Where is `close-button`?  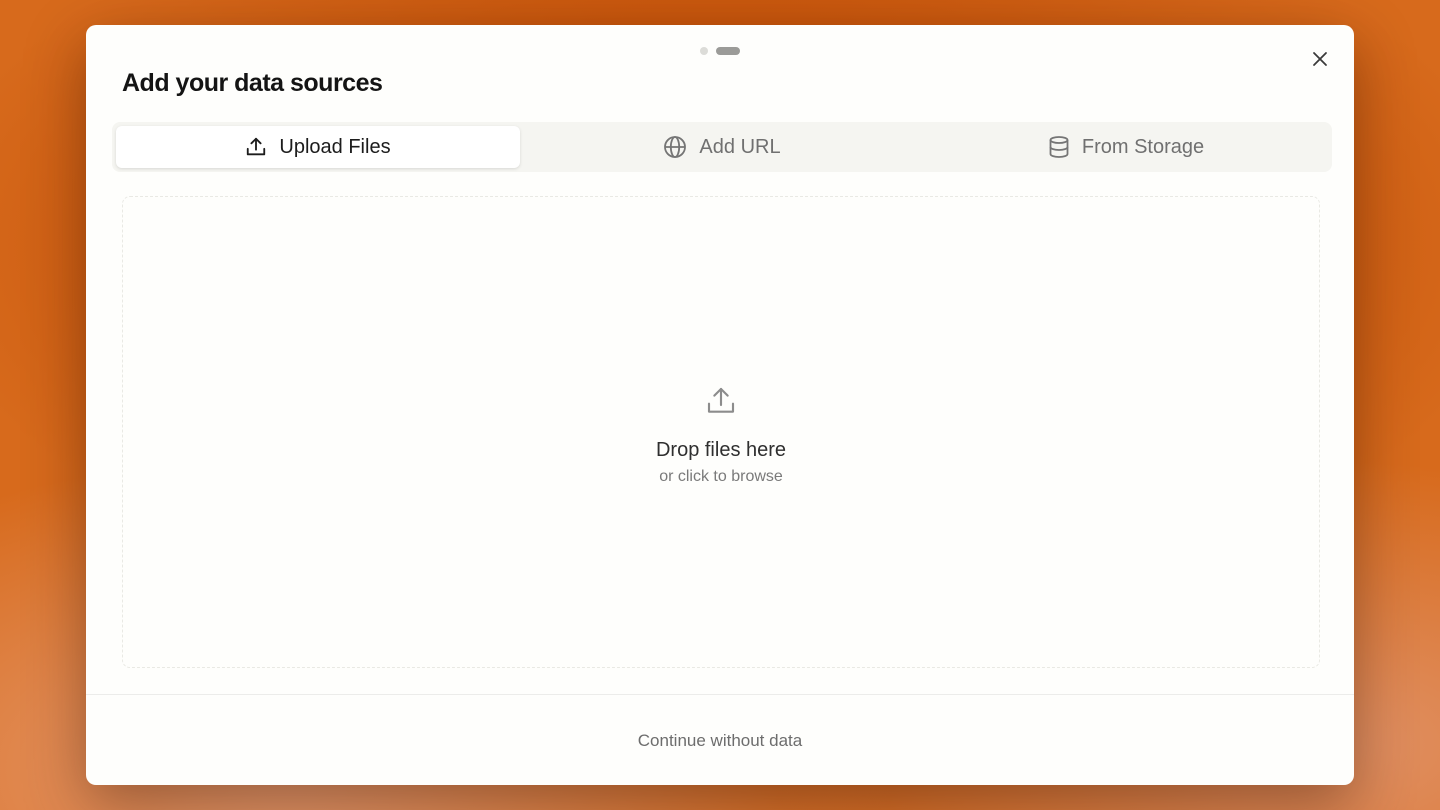 close-button is located at coordinates (1320, 59).